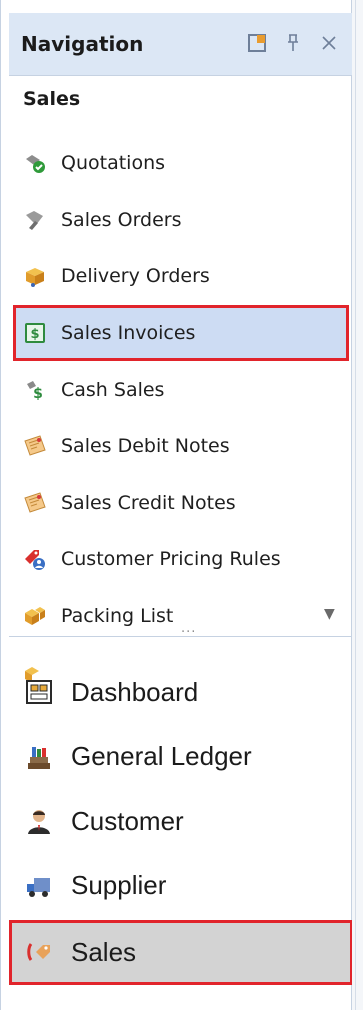  I want to click on panel-splitter: ···, so click(181, 636).